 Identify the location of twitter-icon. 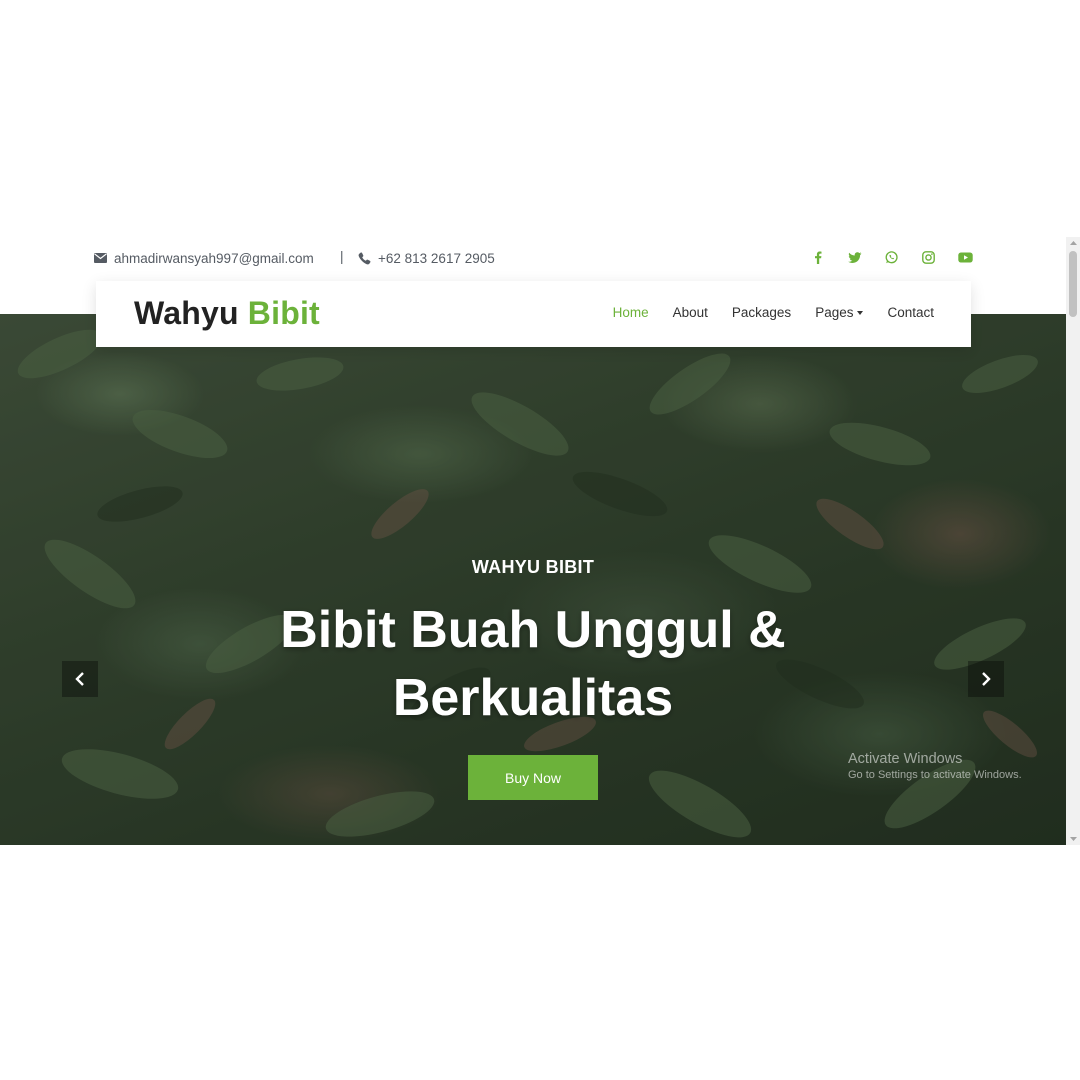
(854, 257).